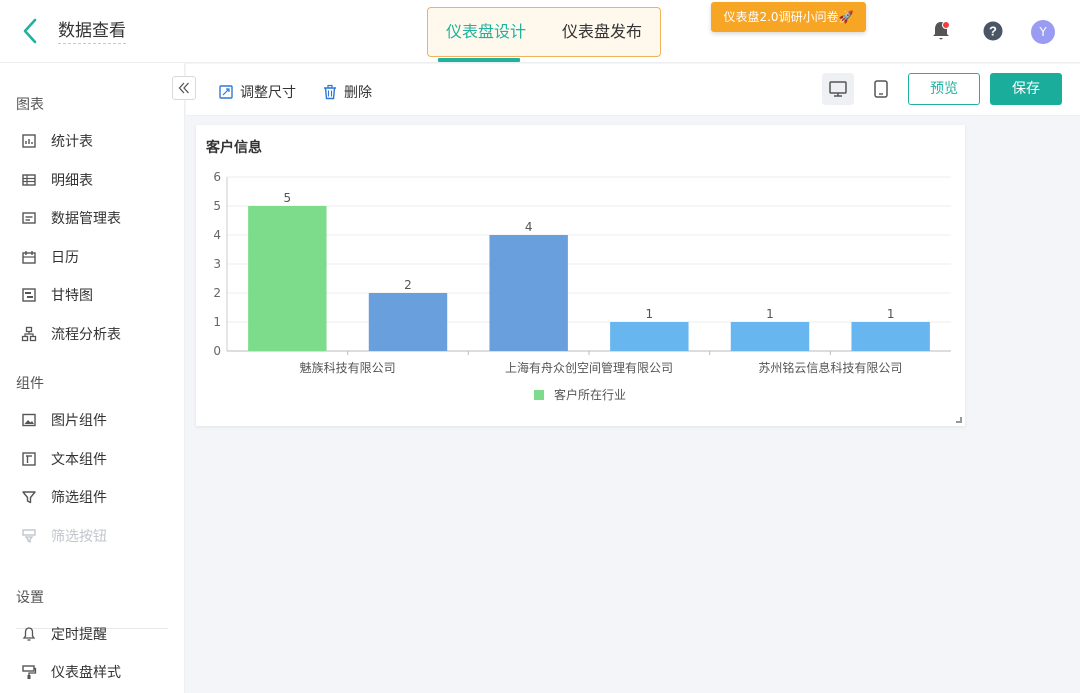 The width and height of the screenshot is (1080, 693). What do you see at coordinates (30, 598) in the screenshot?
I see `section-title-settings: 设置` at bounding box center [30, 598].